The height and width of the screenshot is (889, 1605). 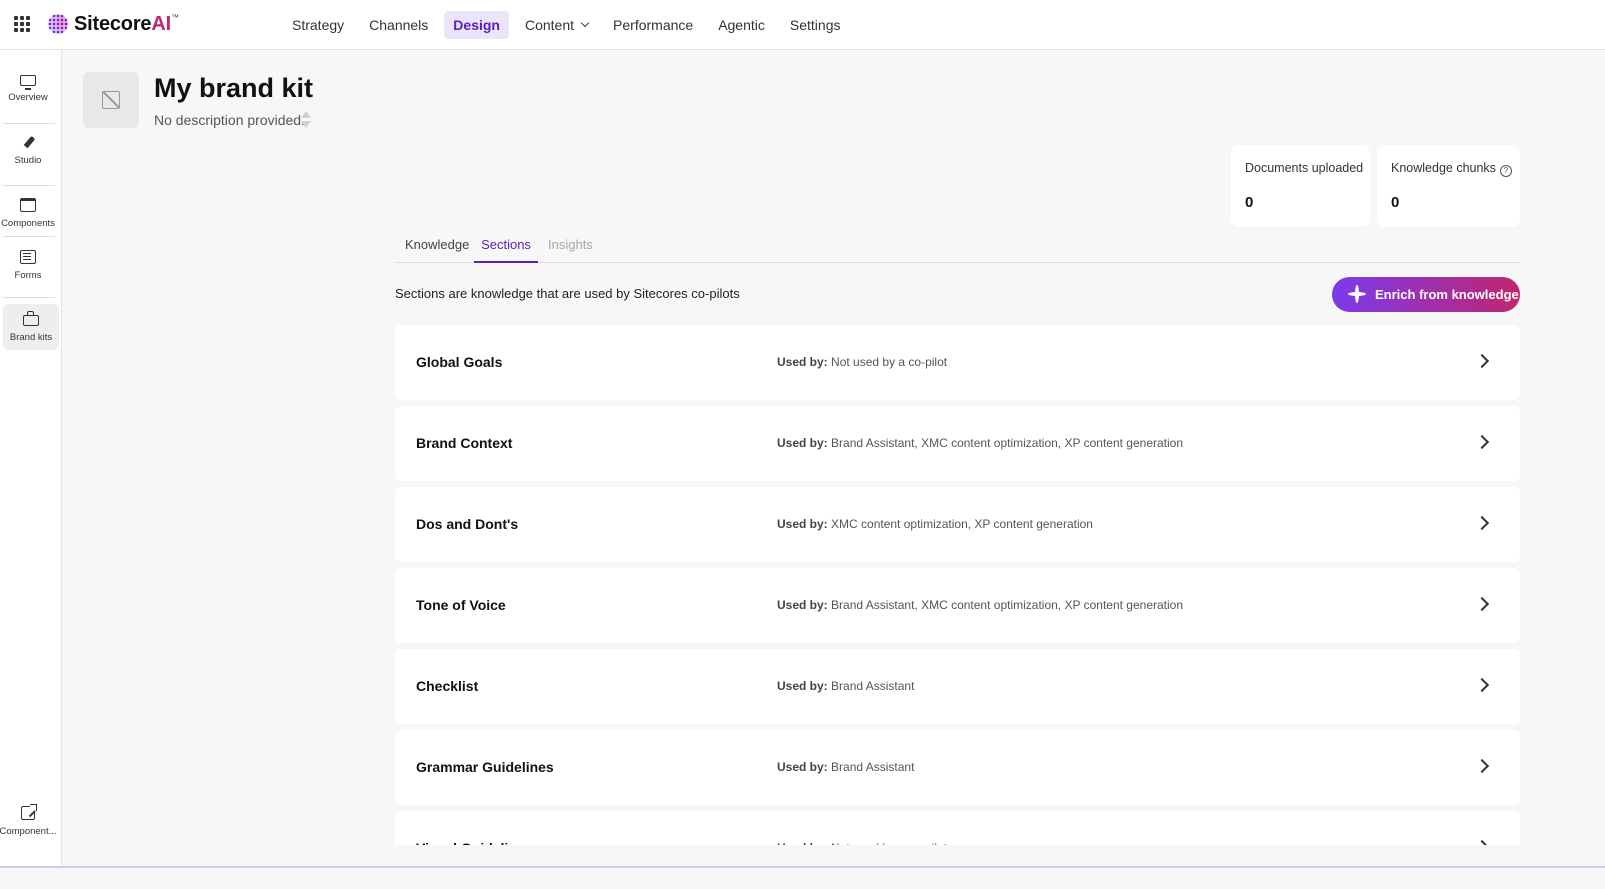 What do you see at coordinates (802, 867) in the screenshot?
I see `page-bottom-border` at bounding box center [802, 867].